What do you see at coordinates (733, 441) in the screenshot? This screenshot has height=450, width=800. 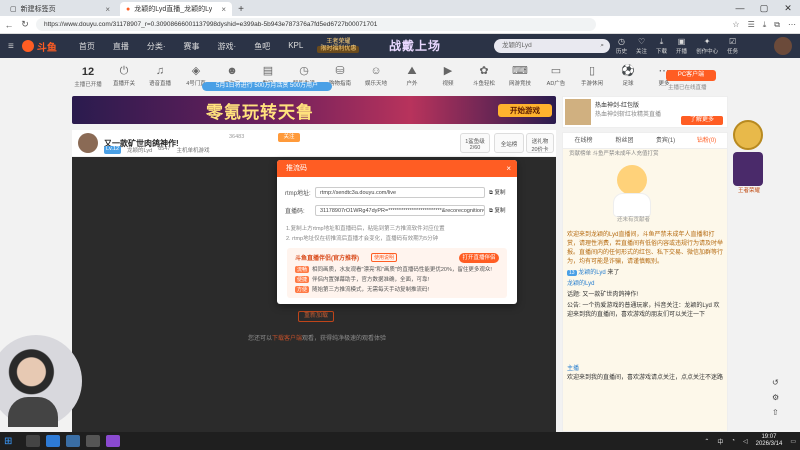 I see `network-icon: ◔` at bounding box center [733, 441].